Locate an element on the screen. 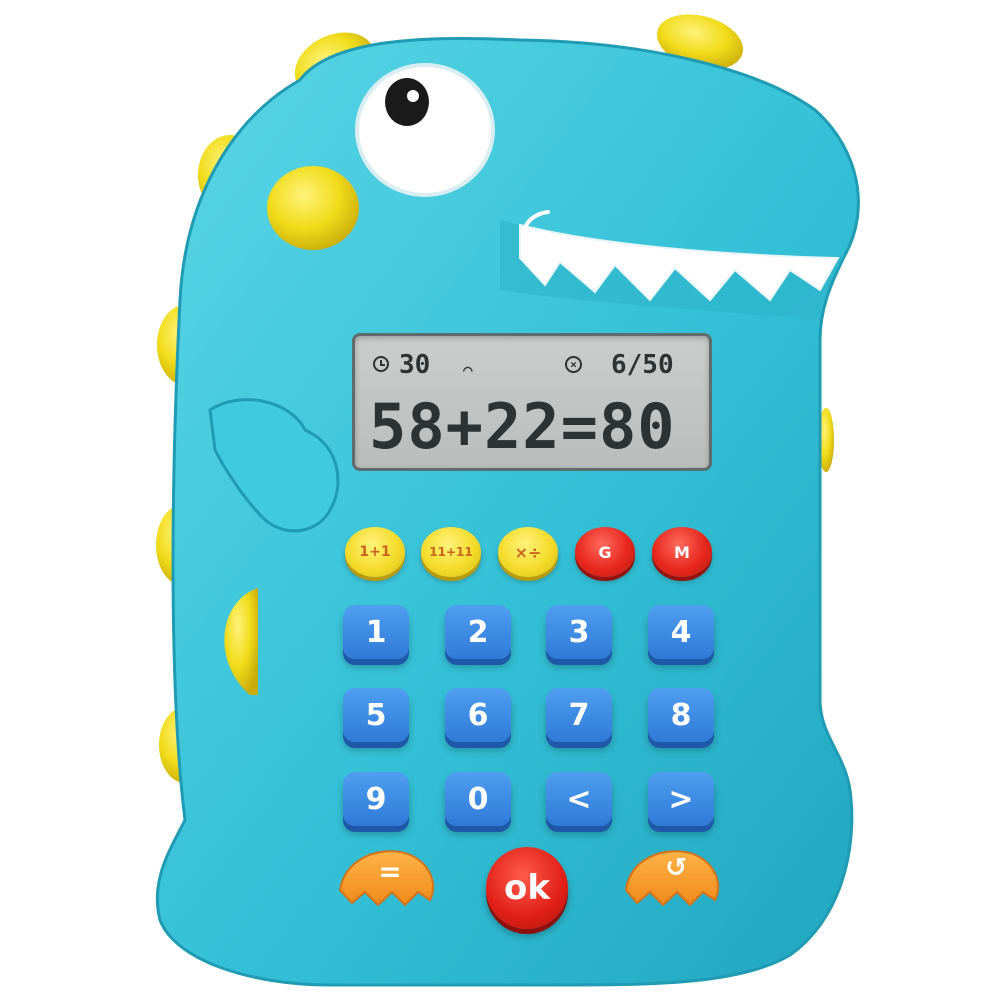 Image resolution: width=1004 pixels, height=1004 pixels. sound-icon: ⌒ is located at coordinates (468, 369).